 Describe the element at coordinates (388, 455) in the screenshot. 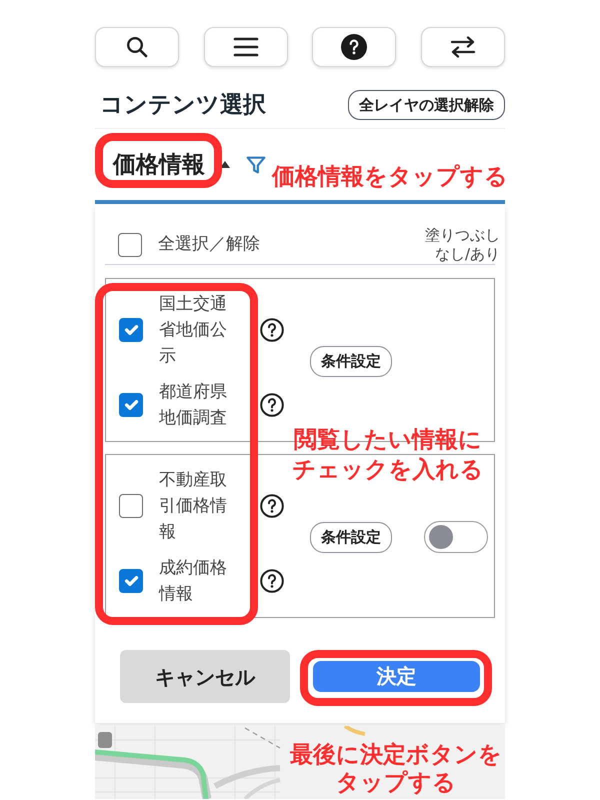

I see `annotation-text: 閲覧したい情報にチェックを入れる` at that location.